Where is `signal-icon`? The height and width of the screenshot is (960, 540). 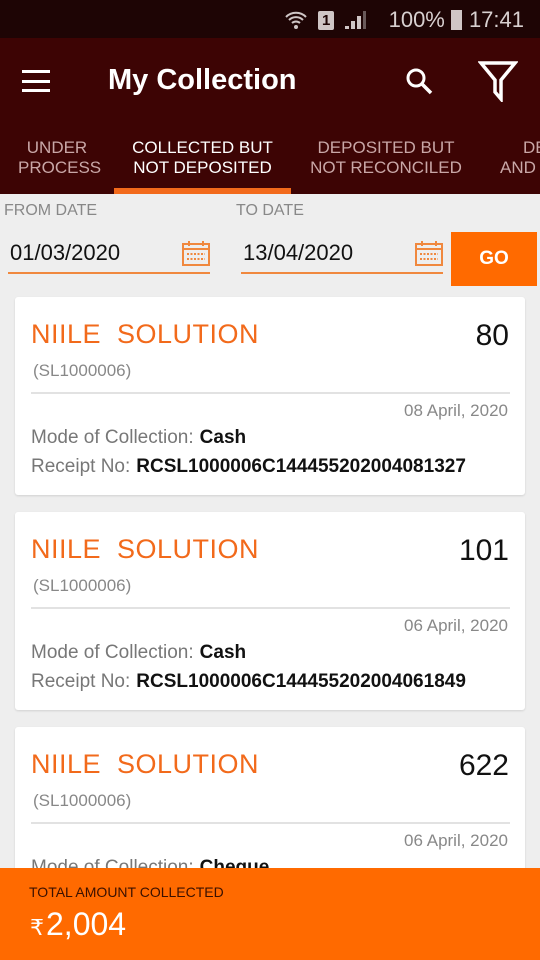
signal-icon is located at coordinates (356, 20).